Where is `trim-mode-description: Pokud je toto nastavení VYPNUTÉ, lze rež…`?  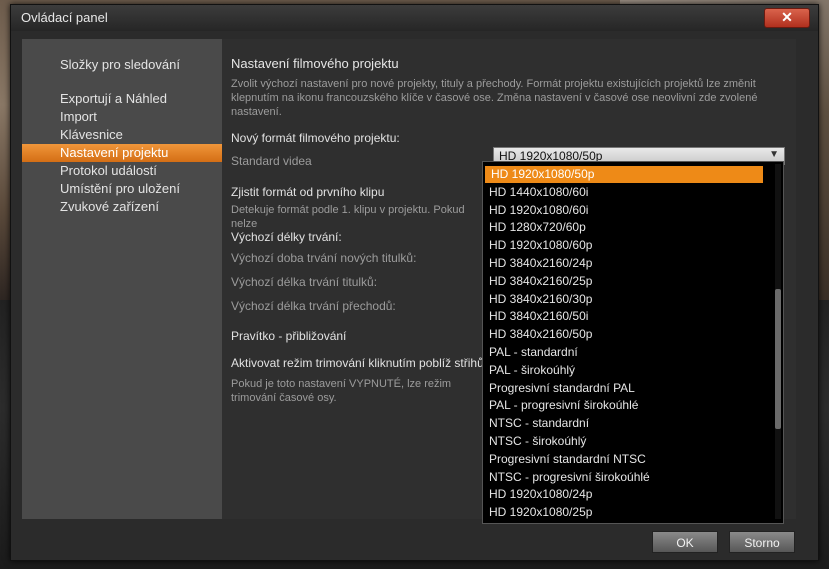 trim-mode-description: Pokud je toto nastavení VYPNUTÉ, lze rež… is located at coordinates (341, 391).